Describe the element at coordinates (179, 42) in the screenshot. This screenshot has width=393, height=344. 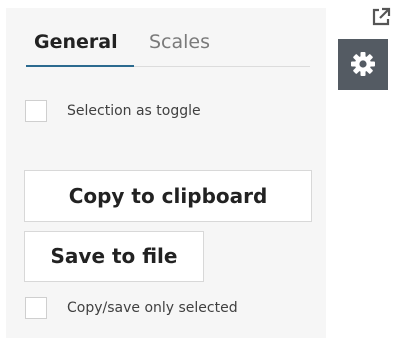
I see `tab-scales: Scales` at that location.